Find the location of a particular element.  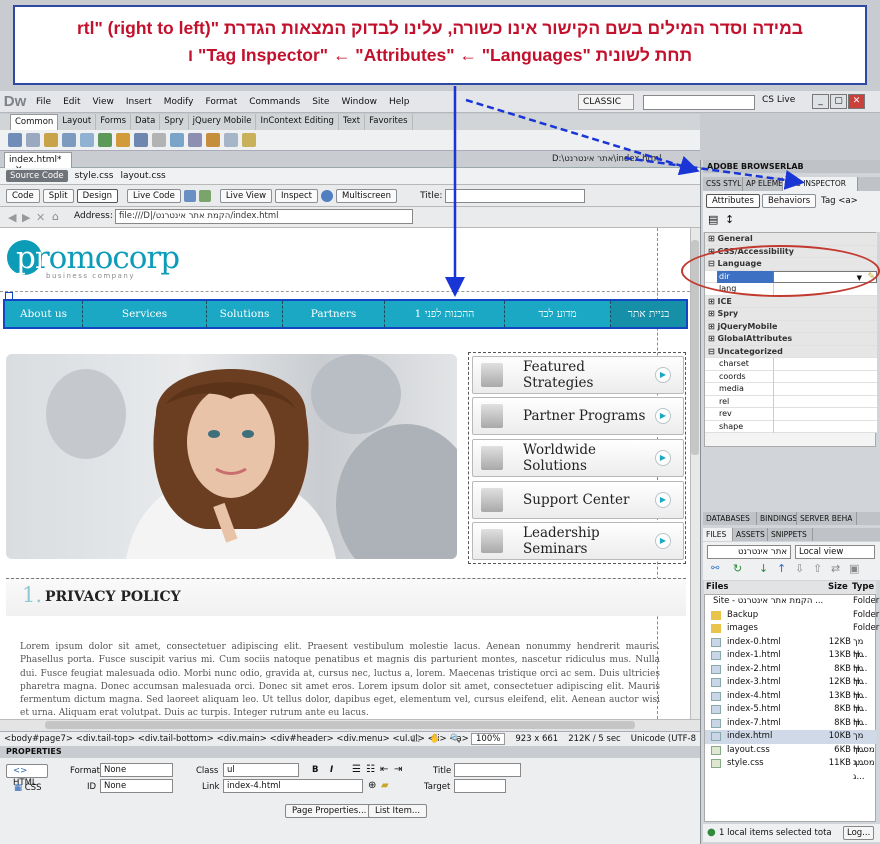

nav-item-preparations: ההכנות לפני 1 is located at coordinates (445, 314).